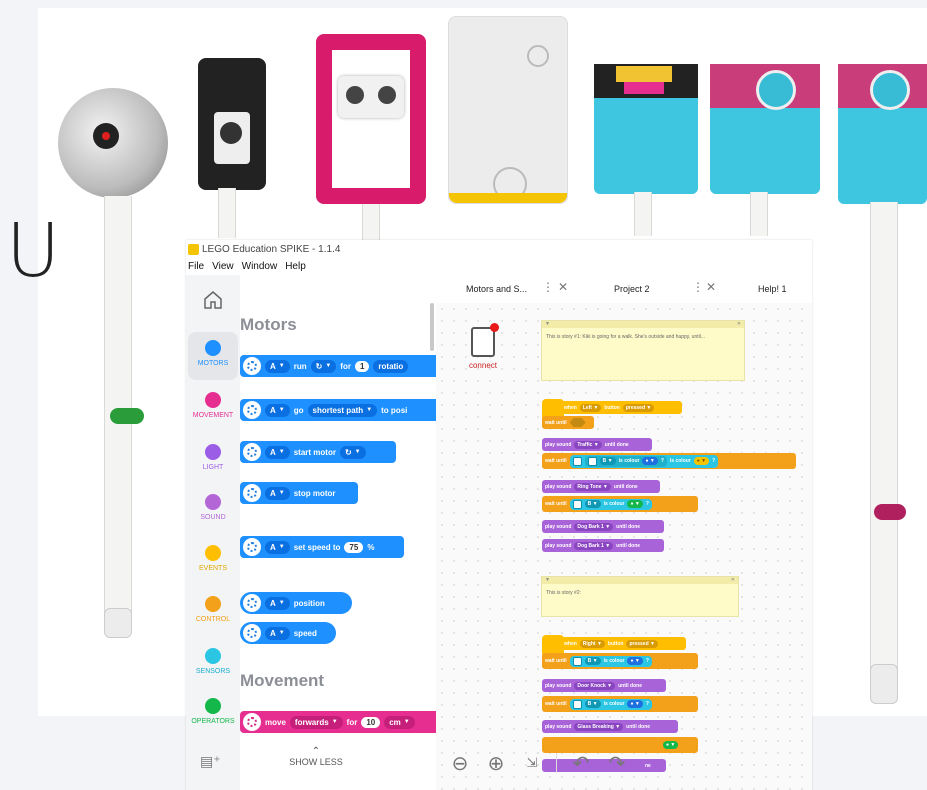 This screenshot has height=790, width=927. What do you see at coordinates (296, 603) in the screenshot?
I see `position-reporter-block: A ▼ position` at bounding box center [296, 603].